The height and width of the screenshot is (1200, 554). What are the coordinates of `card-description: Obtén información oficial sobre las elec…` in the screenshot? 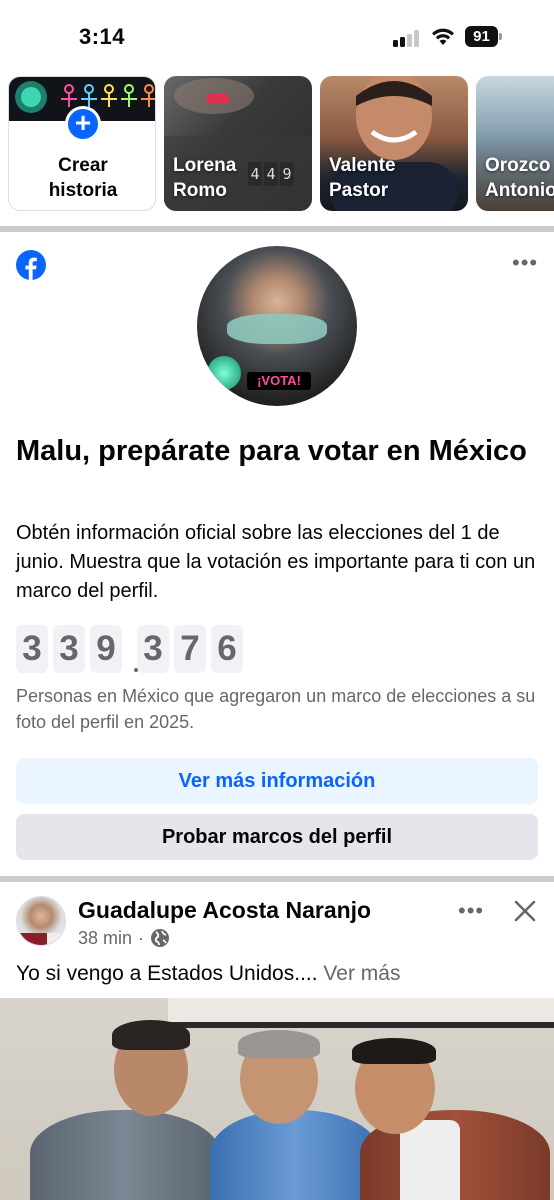 It's located at (276, 562).